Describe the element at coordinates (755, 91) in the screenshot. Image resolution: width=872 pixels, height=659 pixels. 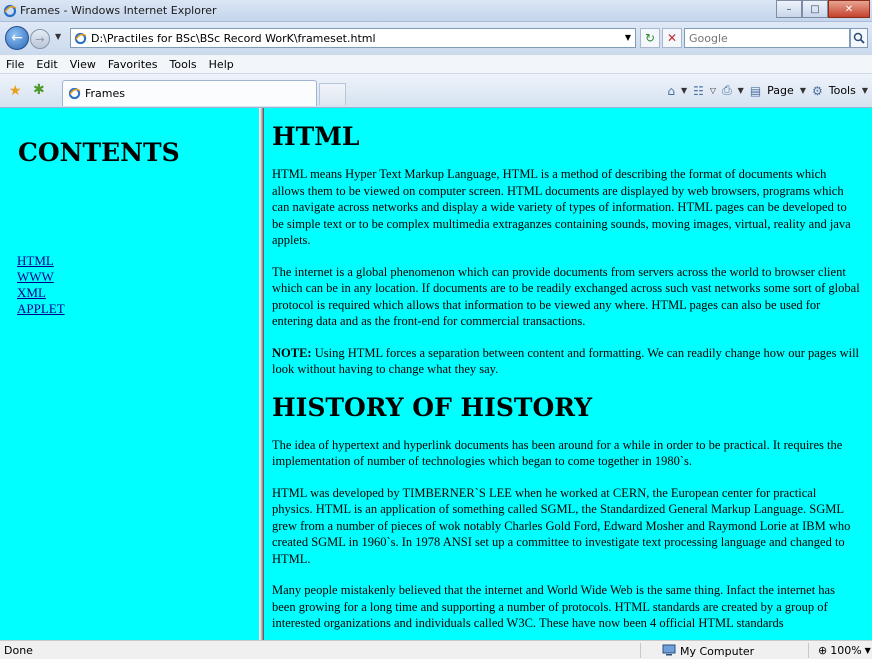
I see `page-icon: ▤` at that location.